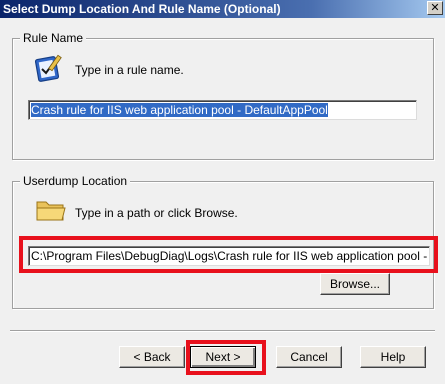 The width and height of the screenshot is (445, 384). I want to click on close-icon: ✕, so click(435, 7).